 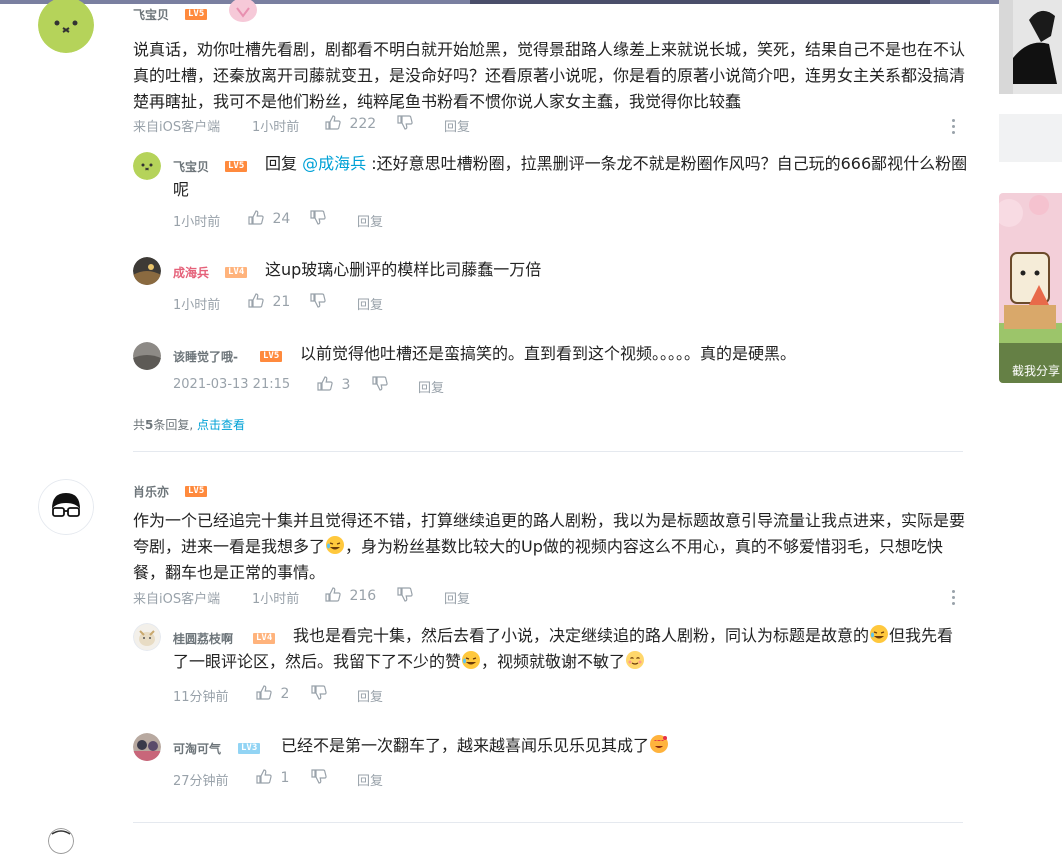 I want to click on username: 成海兵, so click(x=191, y=272).